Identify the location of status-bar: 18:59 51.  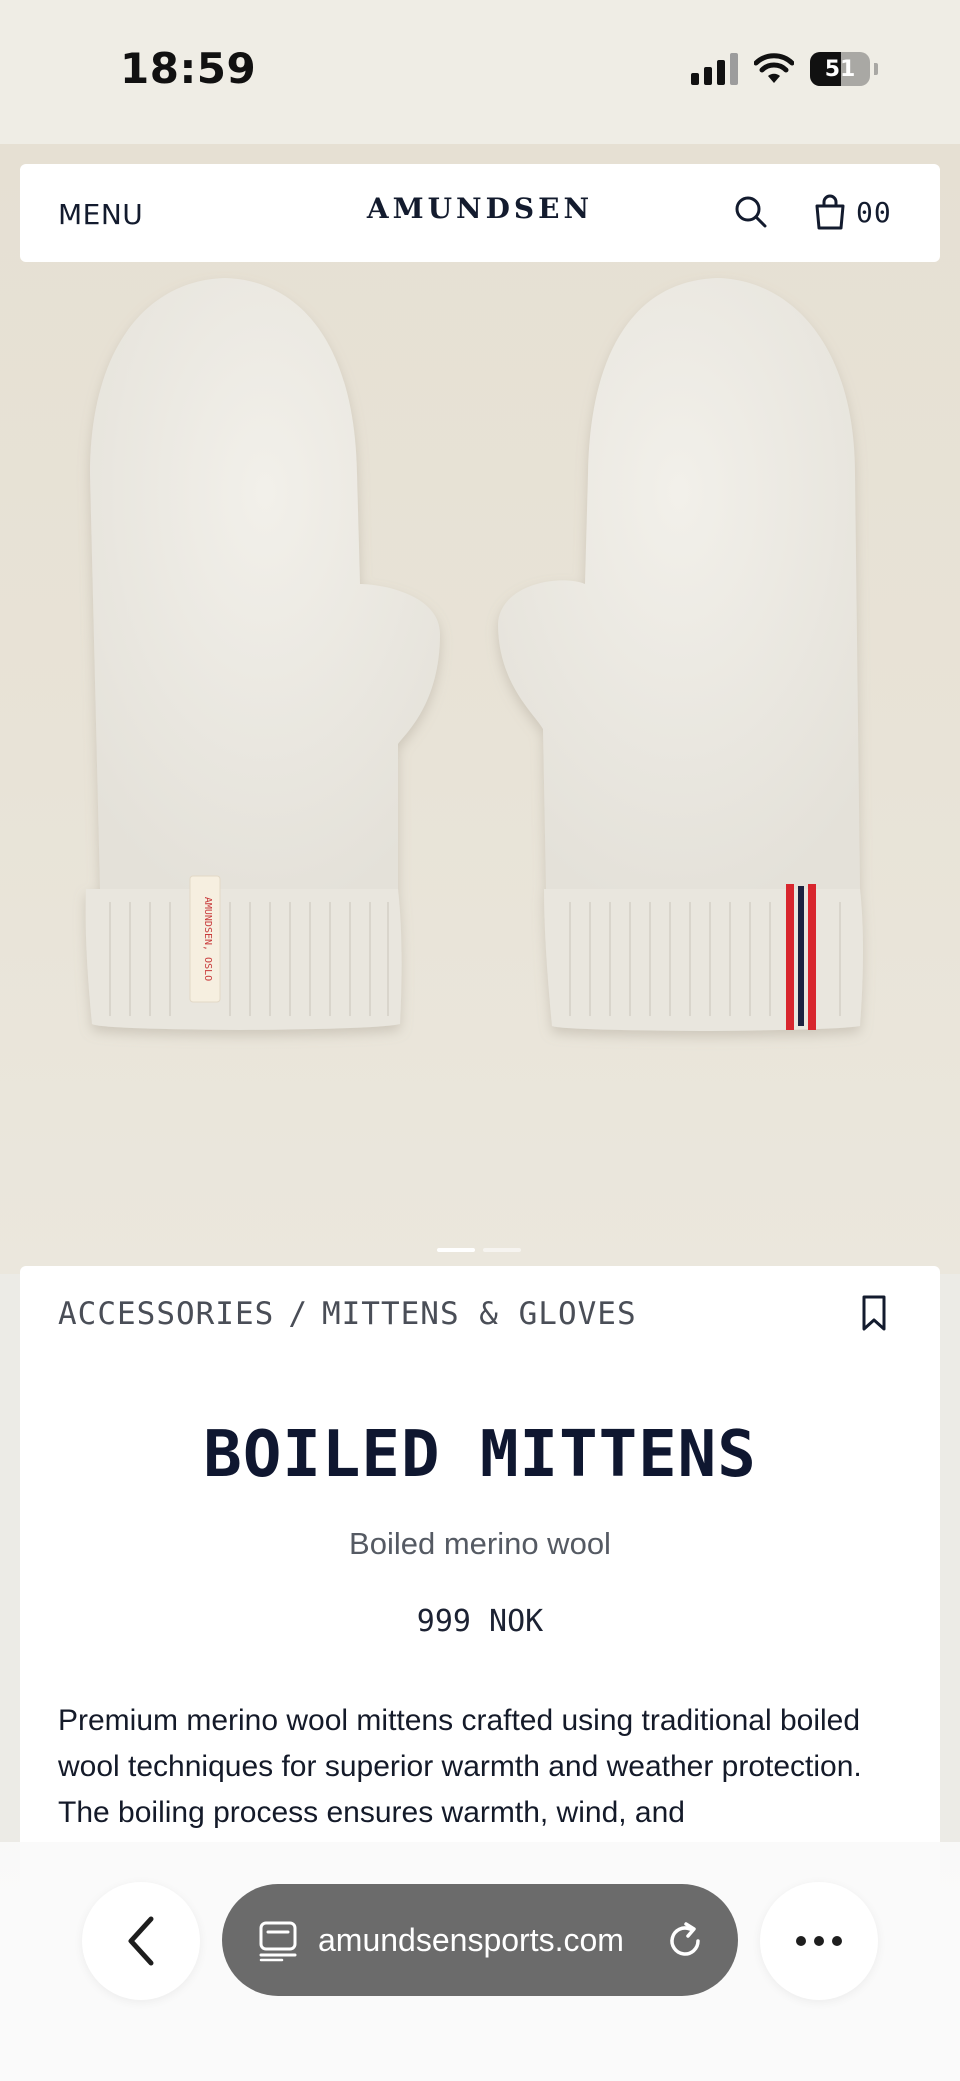
(480, 72).